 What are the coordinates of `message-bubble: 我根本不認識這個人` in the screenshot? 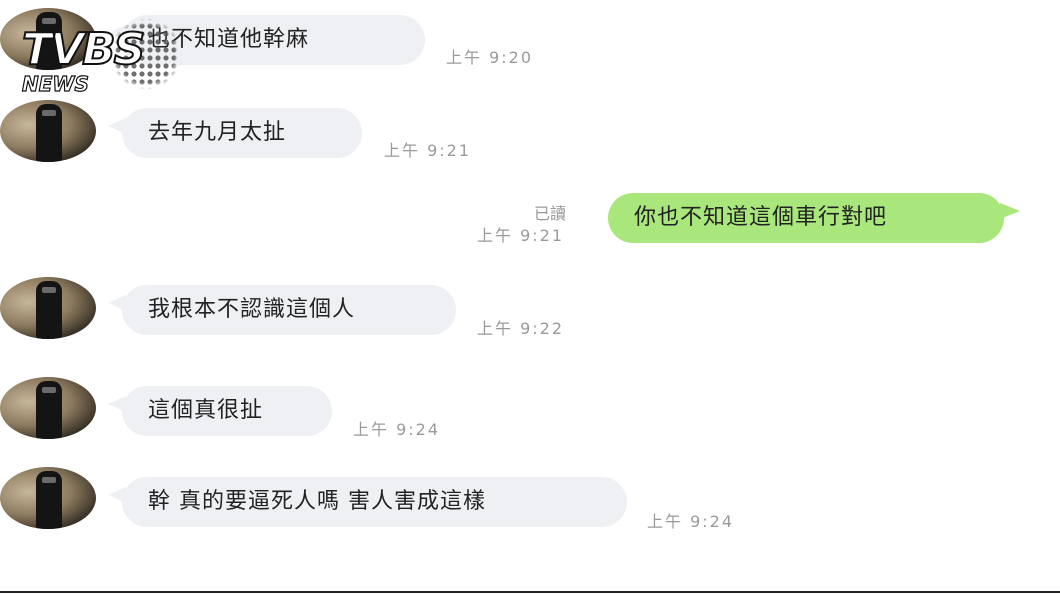 It's located at (282, 310).